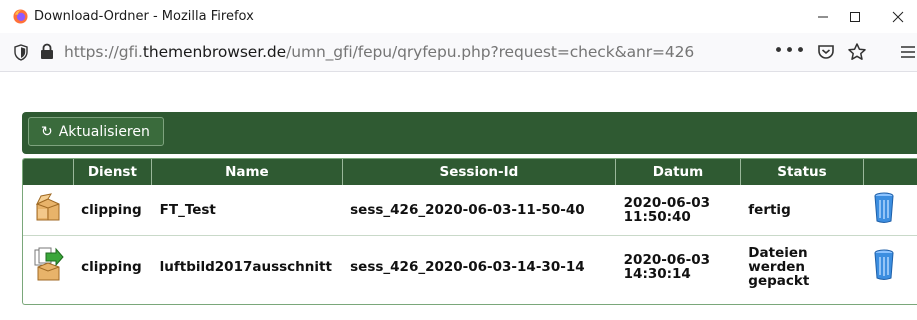  I want to click on table-header-row: Dienst Name Session-Id Datum Status, so click(470, 172).